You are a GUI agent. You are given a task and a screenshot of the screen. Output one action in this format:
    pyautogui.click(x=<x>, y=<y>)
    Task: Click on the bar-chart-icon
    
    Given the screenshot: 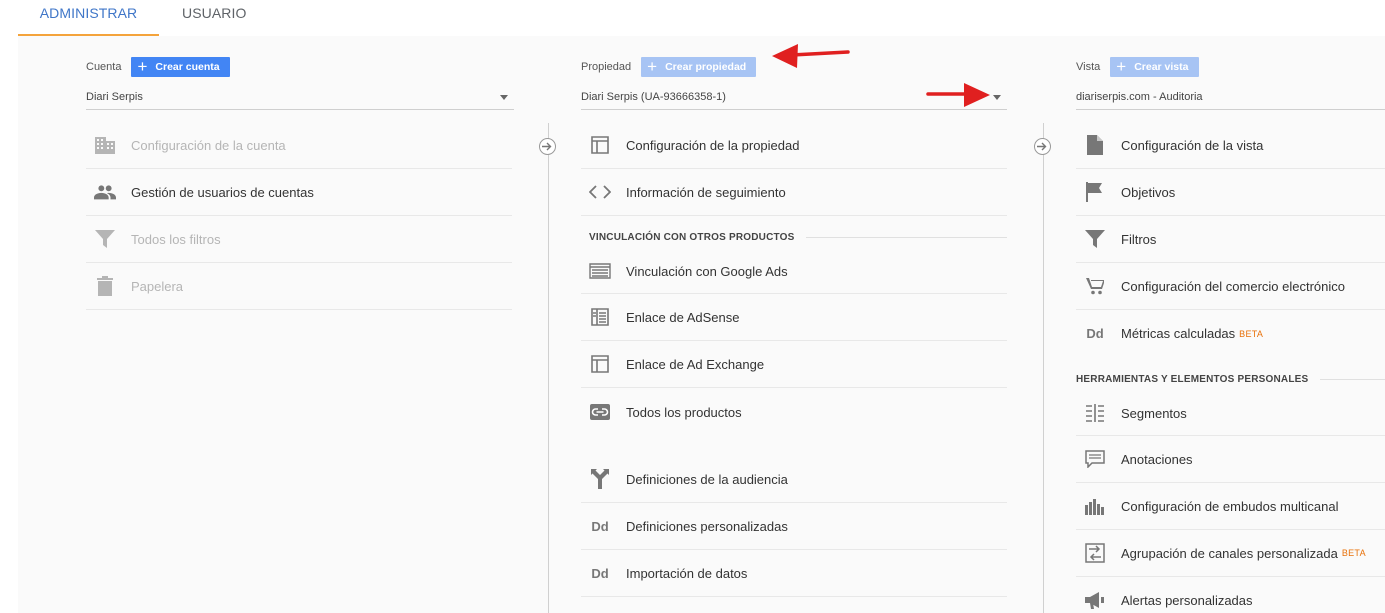 What is the action you would take?
    pyautogui.click(x=1095, y=506)
    